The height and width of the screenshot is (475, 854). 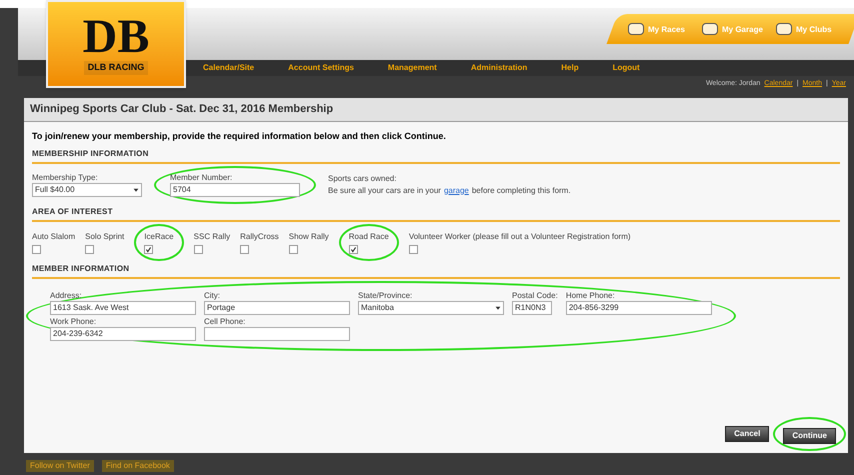 I want to click on nav-link: Account Settings, so click(x=321, y=68).